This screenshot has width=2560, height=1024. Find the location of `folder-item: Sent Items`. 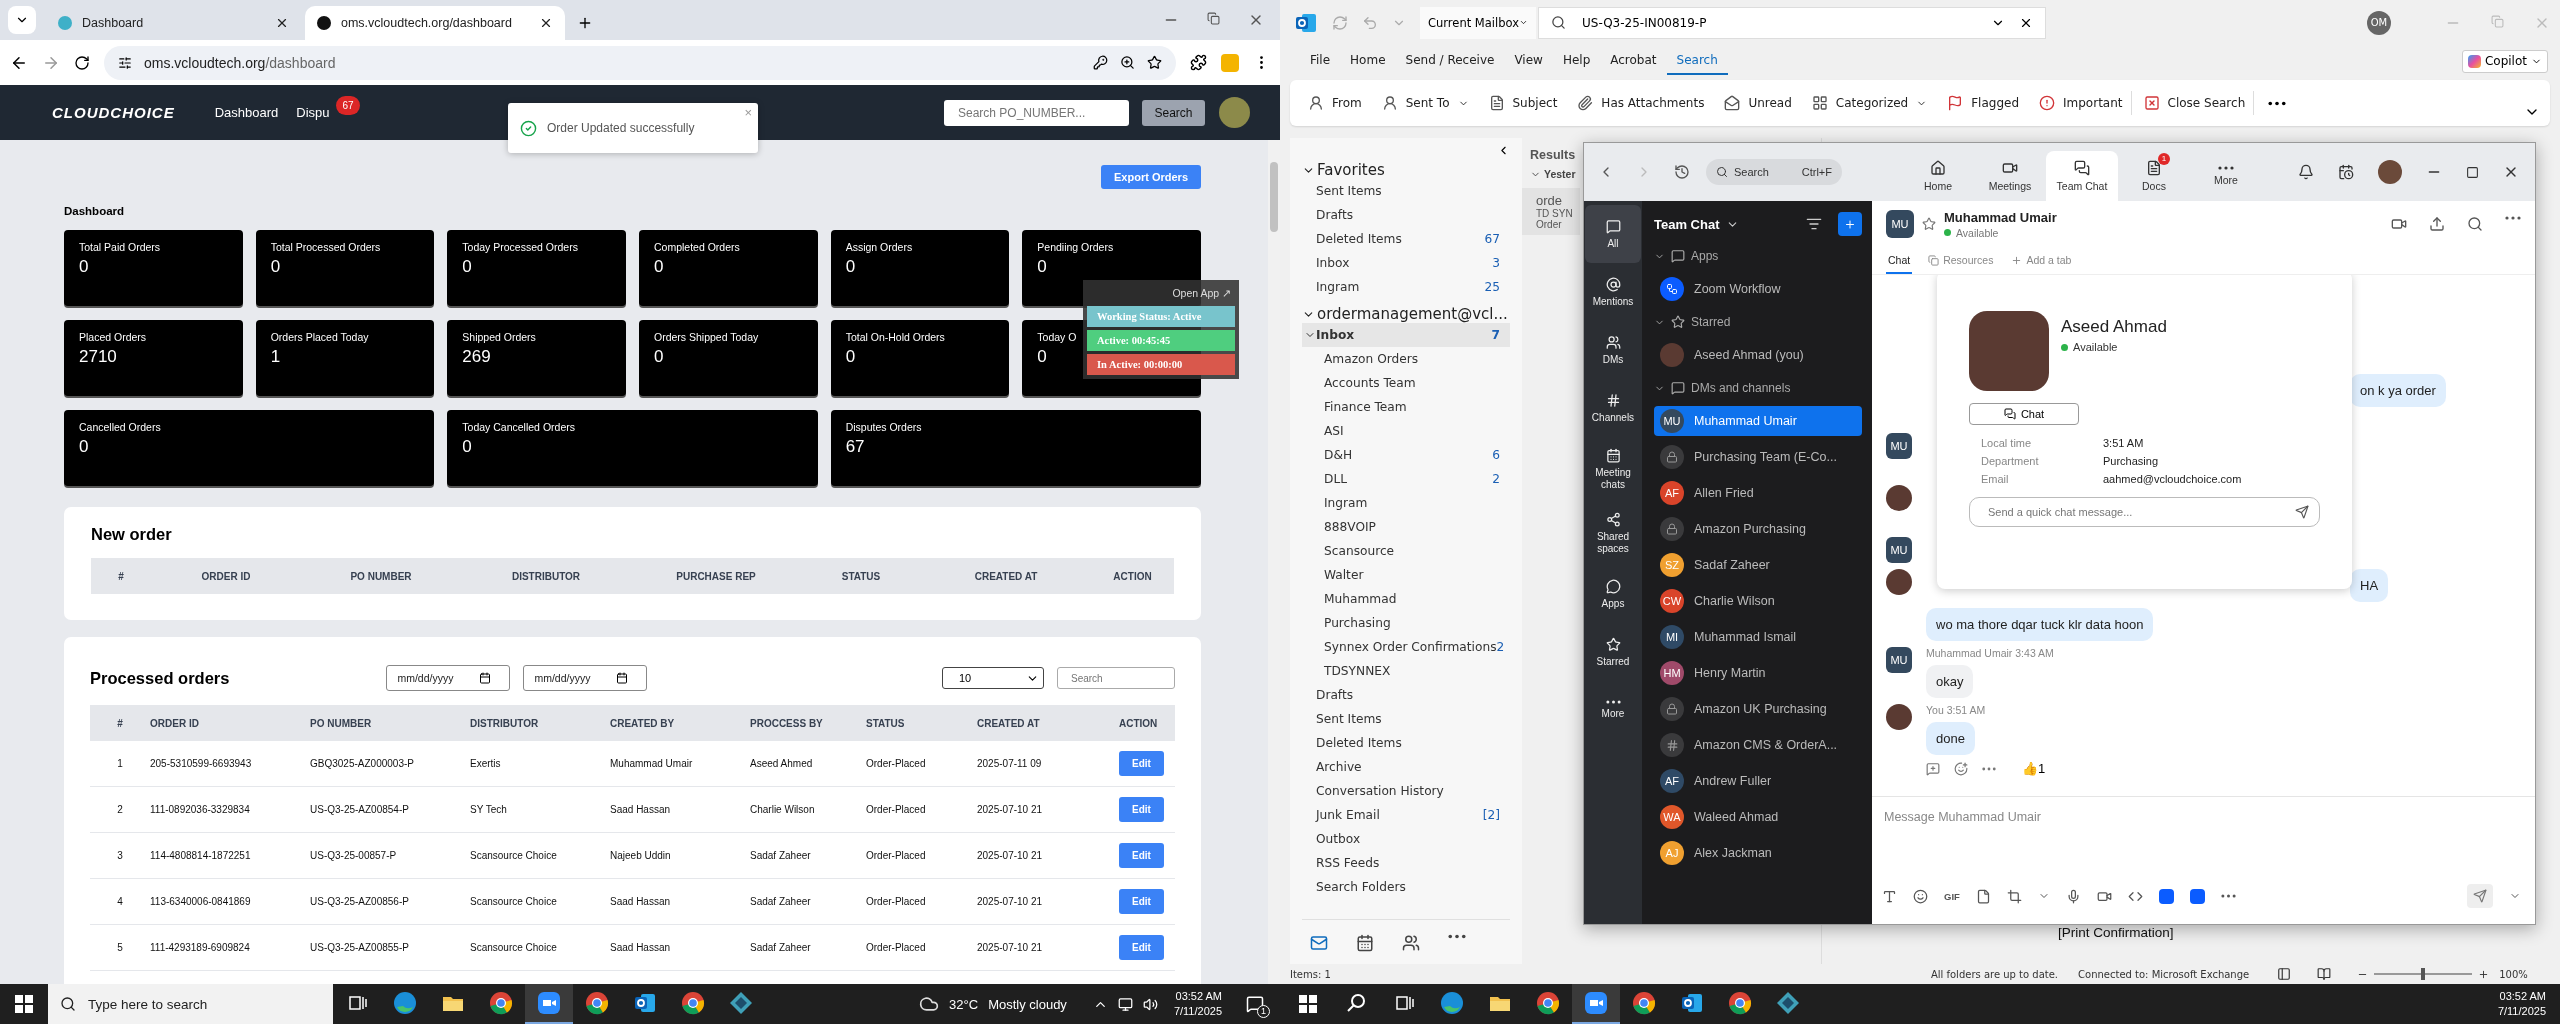

folder-item: Sent Items is located at coordinates (1406, 191).